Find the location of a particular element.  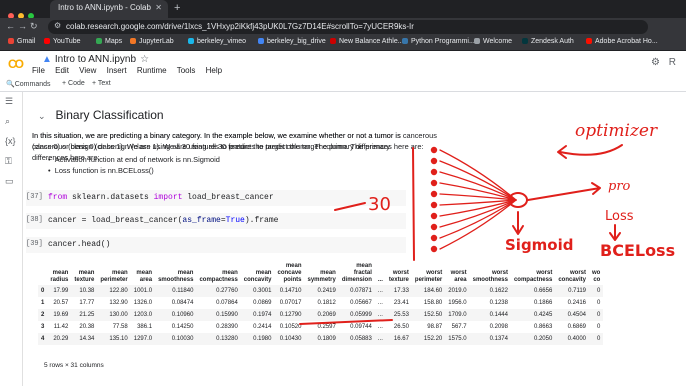

annotation-loss: Loss is located at coordinates (619, 216).